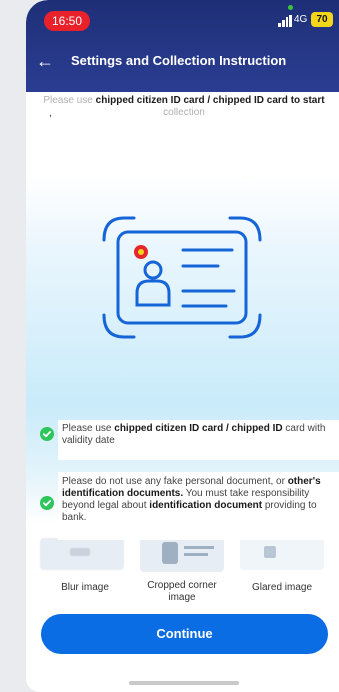 This screenshot has width=339, height=692. What do you see at coordinates (184, 112) in the screenshot?
I see `instruction-post: collection` at bounding box center [184, 112].